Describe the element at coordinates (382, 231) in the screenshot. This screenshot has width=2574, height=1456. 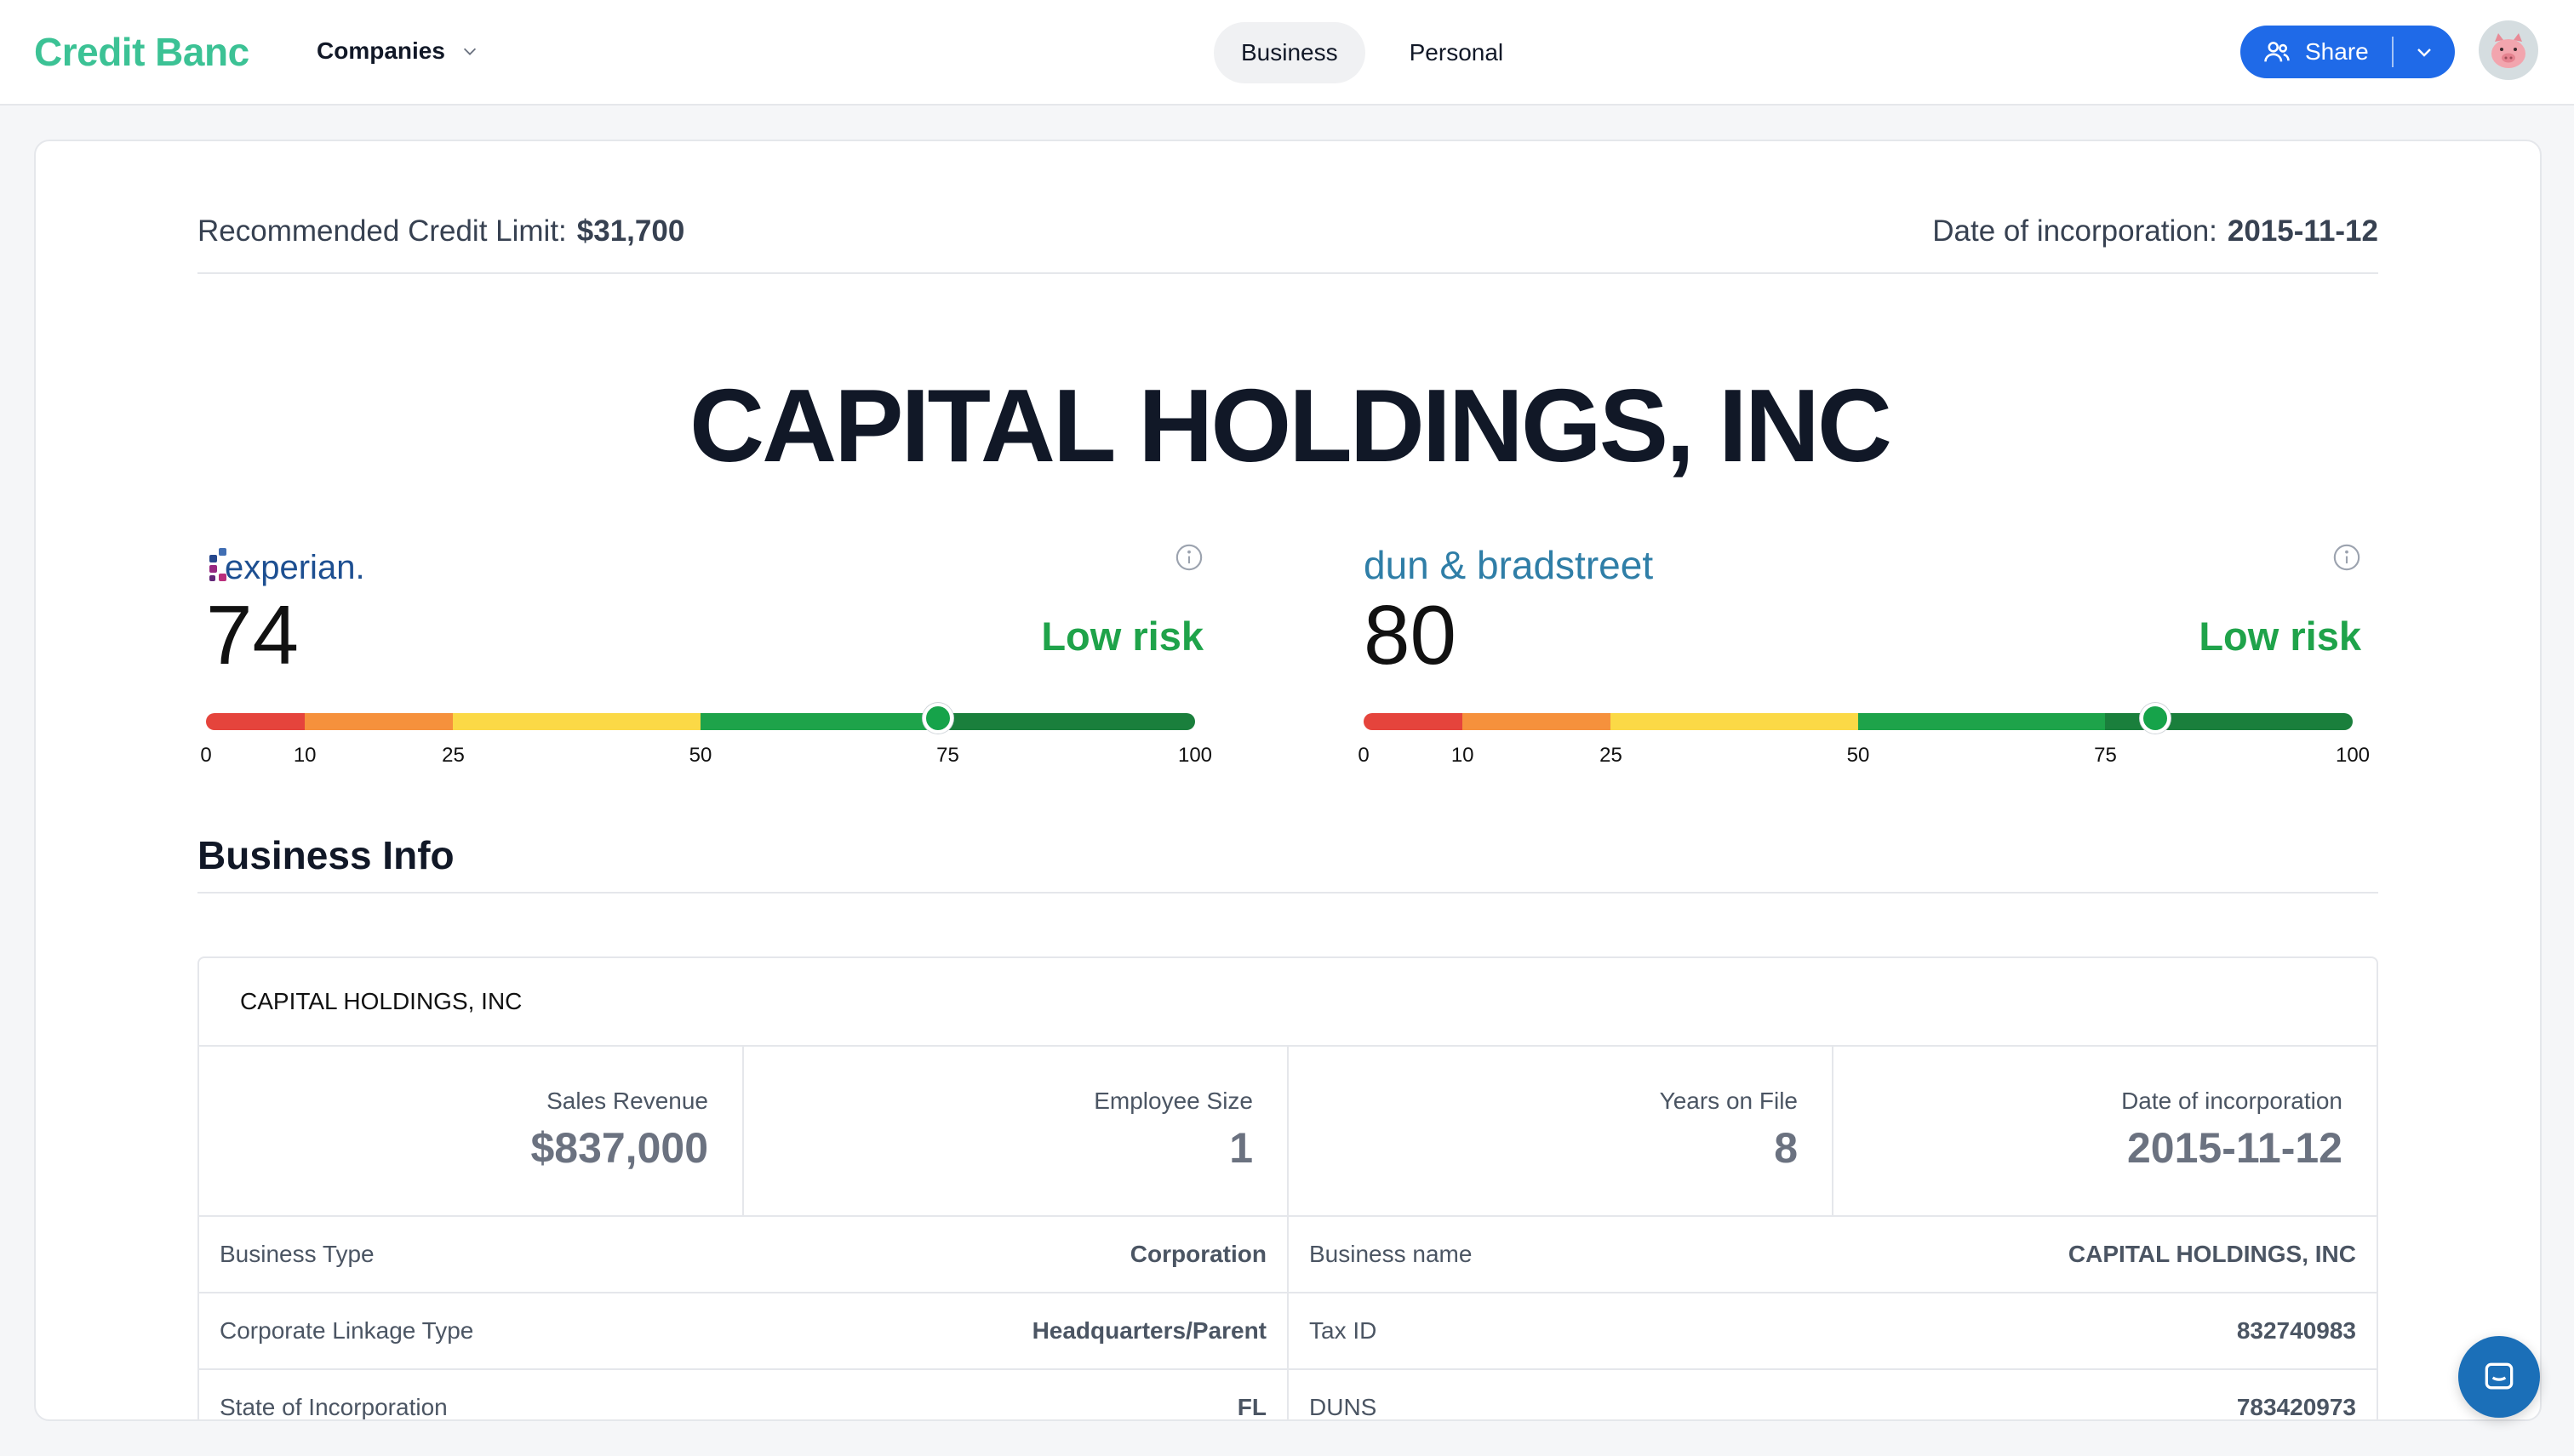
I see `limit-label: Recommended Credit Limit:` at that location.